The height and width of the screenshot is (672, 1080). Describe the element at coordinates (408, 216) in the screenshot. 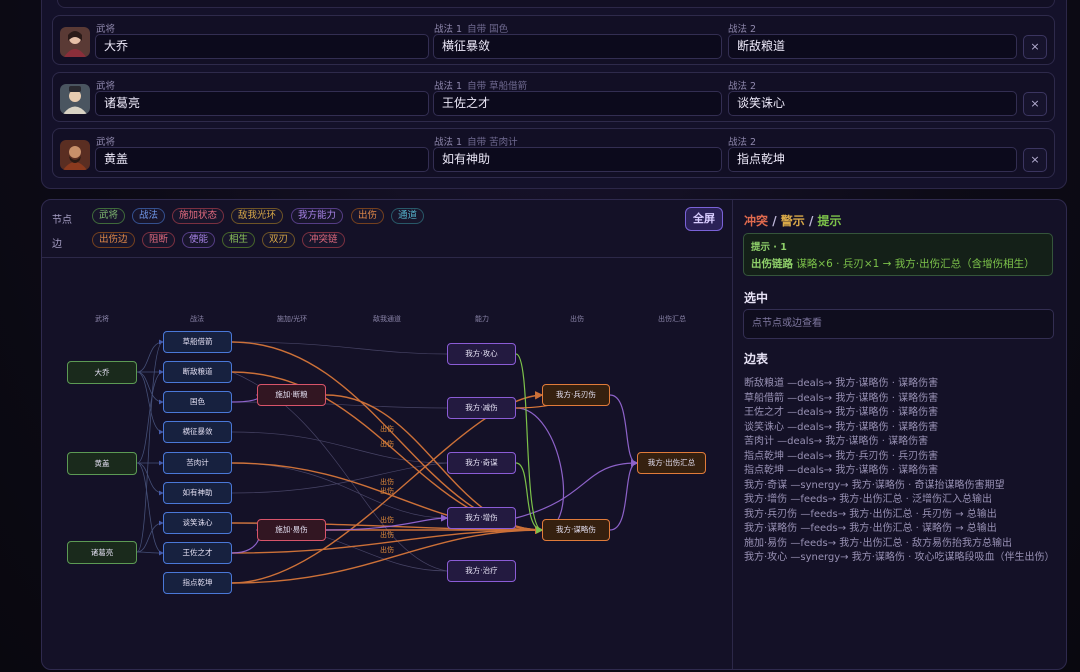

I see `chip-channel: 通道` at that location.